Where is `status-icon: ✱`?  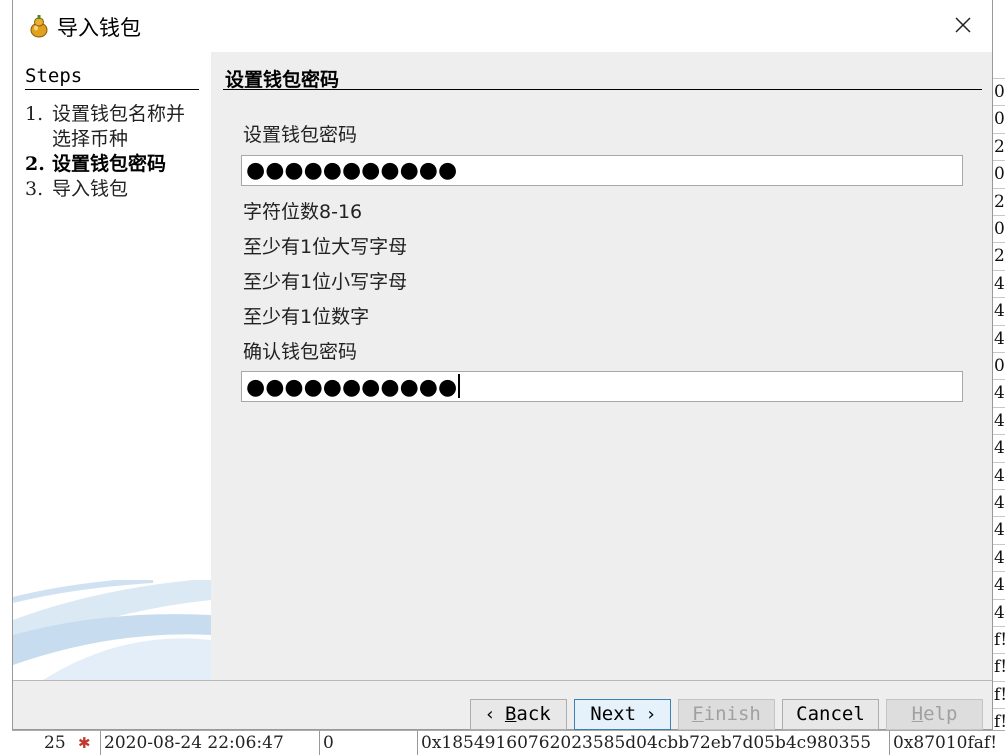 status-icon: ✱ is located at coordinates (84, 743).